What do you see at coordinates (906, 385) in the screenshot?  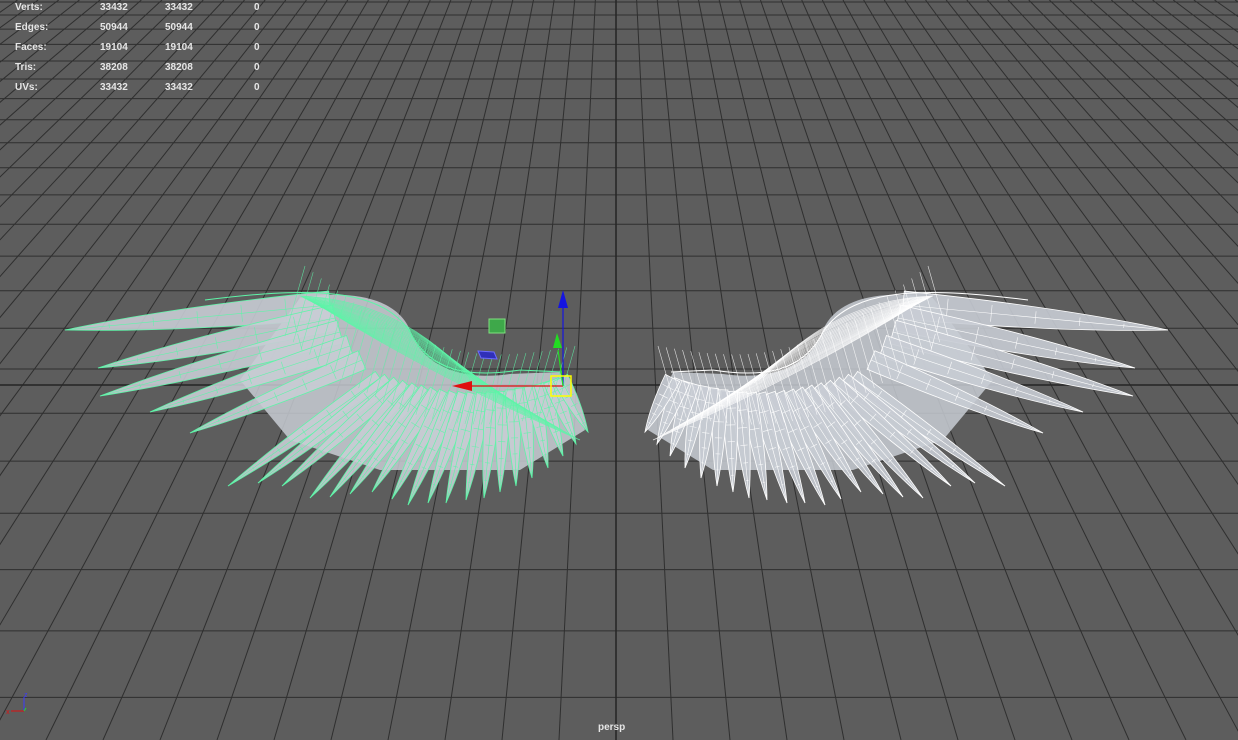 I see `right-wing-mesh` at bounding box center [906, 385].